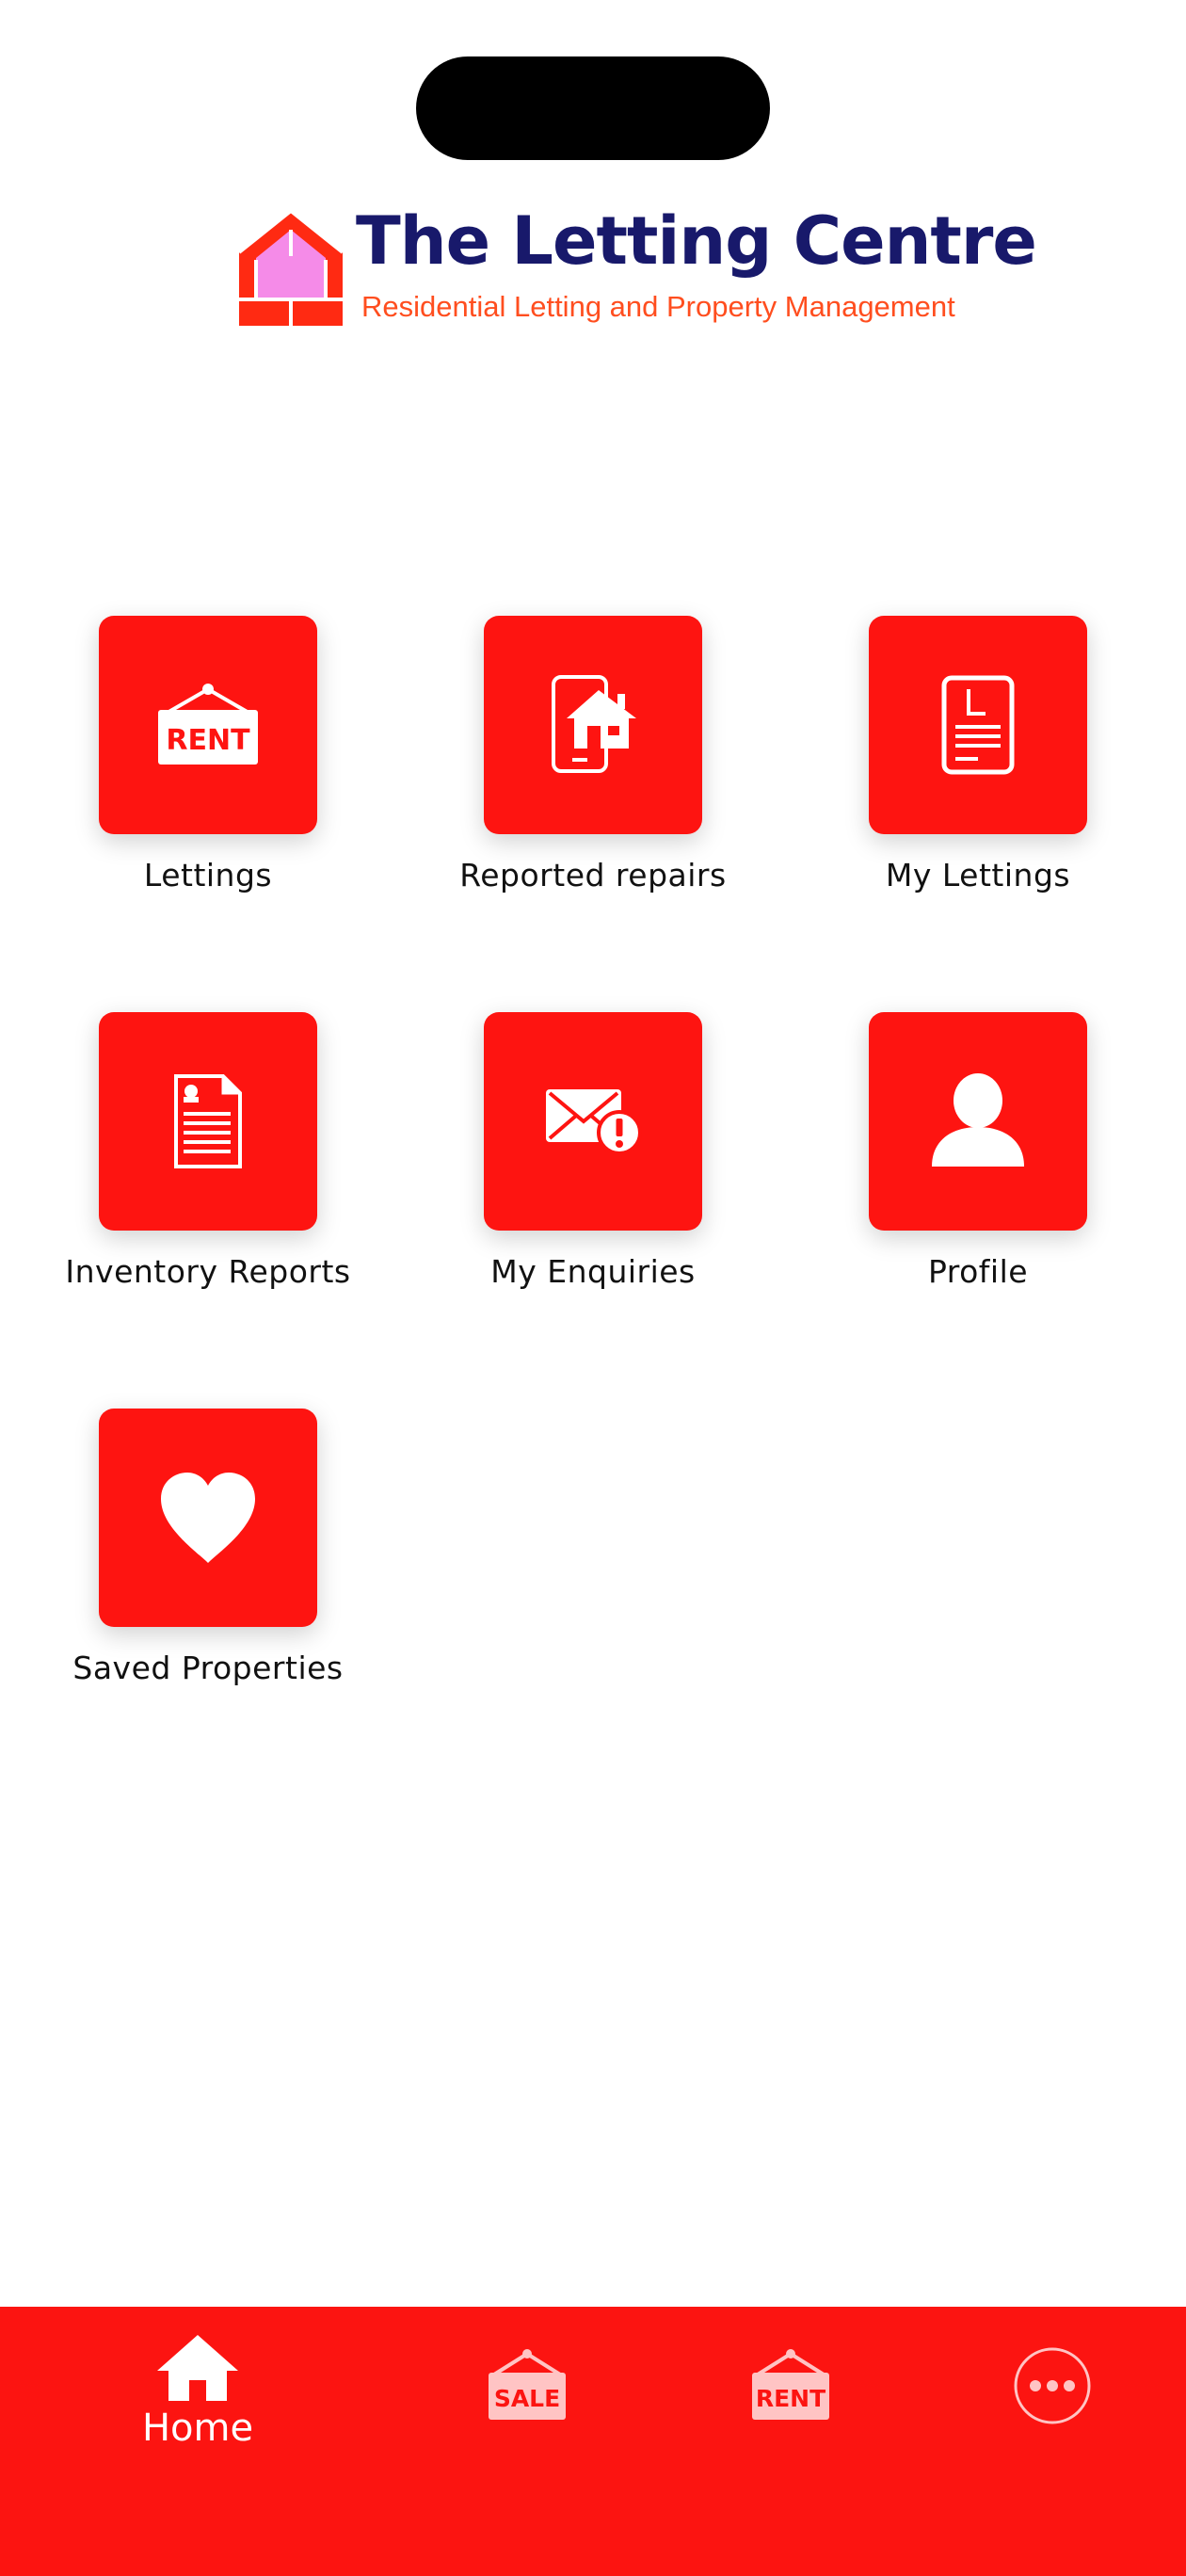 The image size is (1186, 2576). What do you see at coordinates (593, 875) in the screenshot?
I see `tile-label: Reported repairs` at bounding box center [593, 875].